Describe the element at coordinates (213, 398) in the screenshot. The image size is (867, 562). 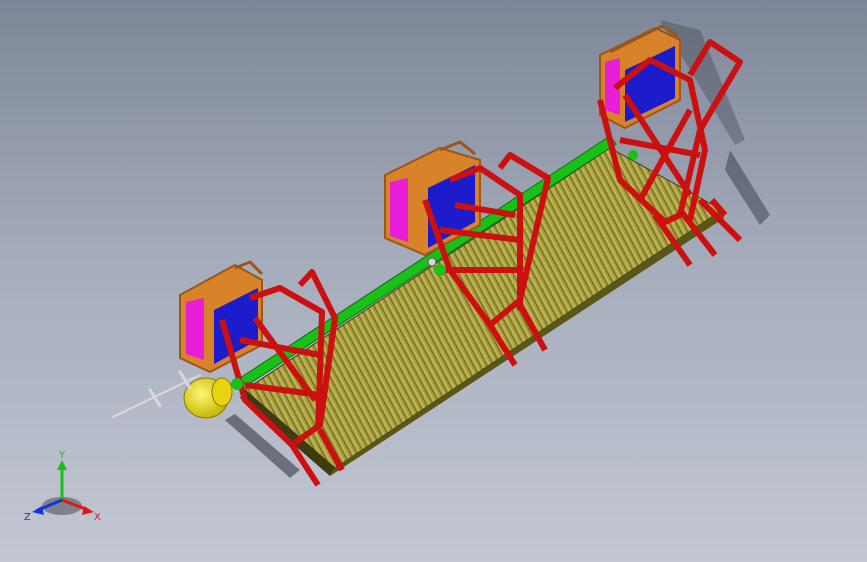
I see `drive-motor` at that location.